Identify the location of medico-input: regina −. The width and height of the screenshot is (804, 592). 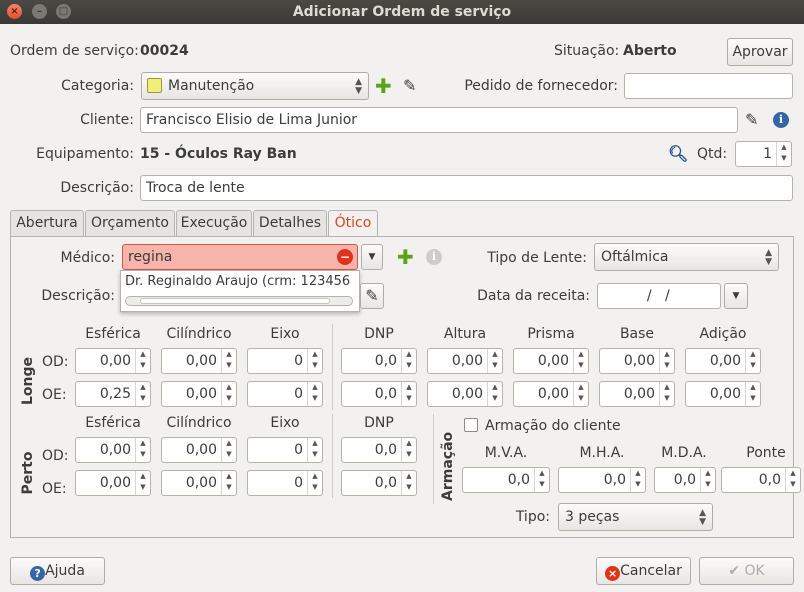
(240, 257).